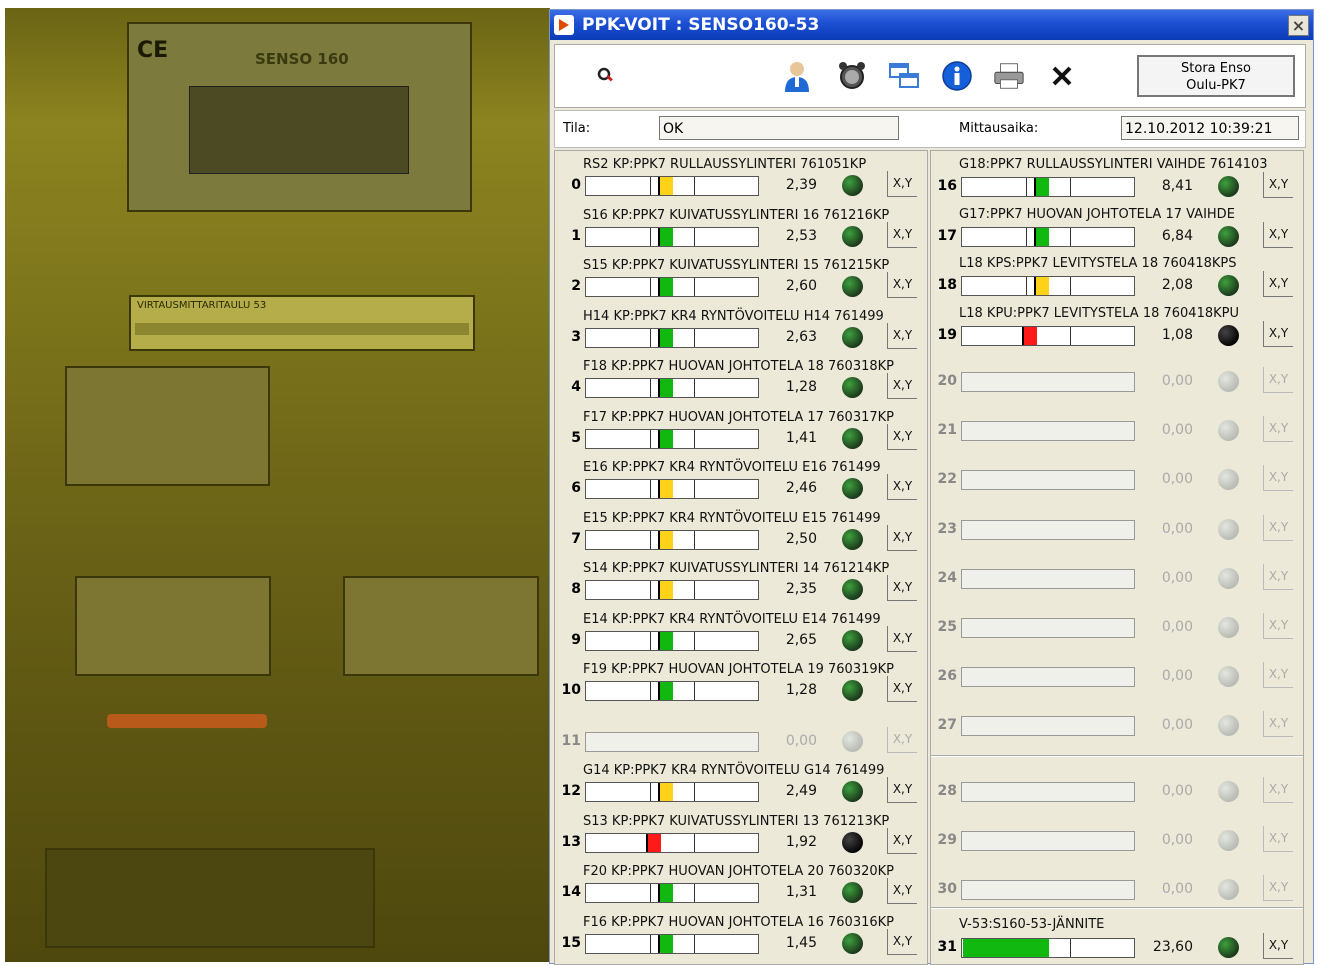 This screenshot has height=965, width=1321. I want to click on channel-name: L18 KPU:PPK7 LEVITYSTELA 18 760418KPU, so click(1099, 313).